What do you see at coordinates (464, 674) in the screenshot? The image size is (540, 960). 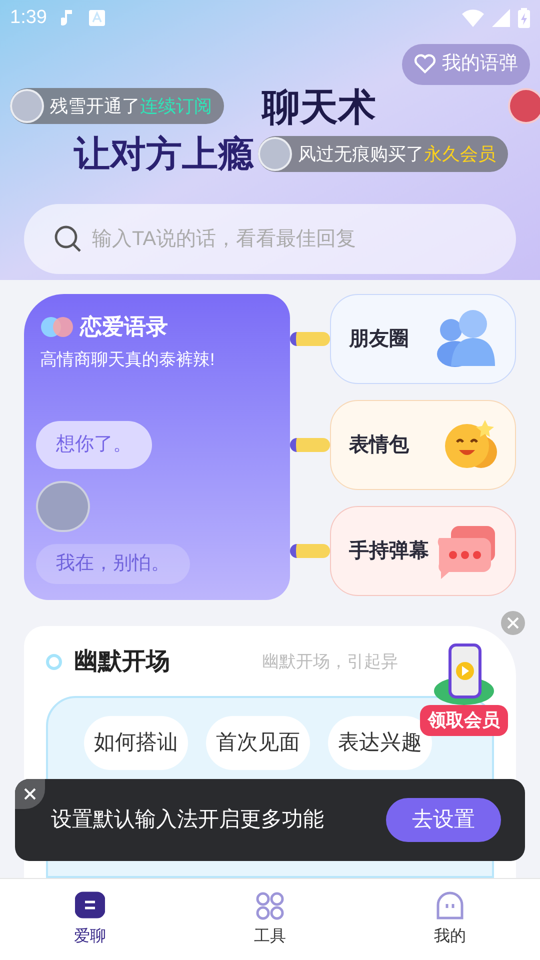 I see `phone-icon` at bounding box center [464, 674].